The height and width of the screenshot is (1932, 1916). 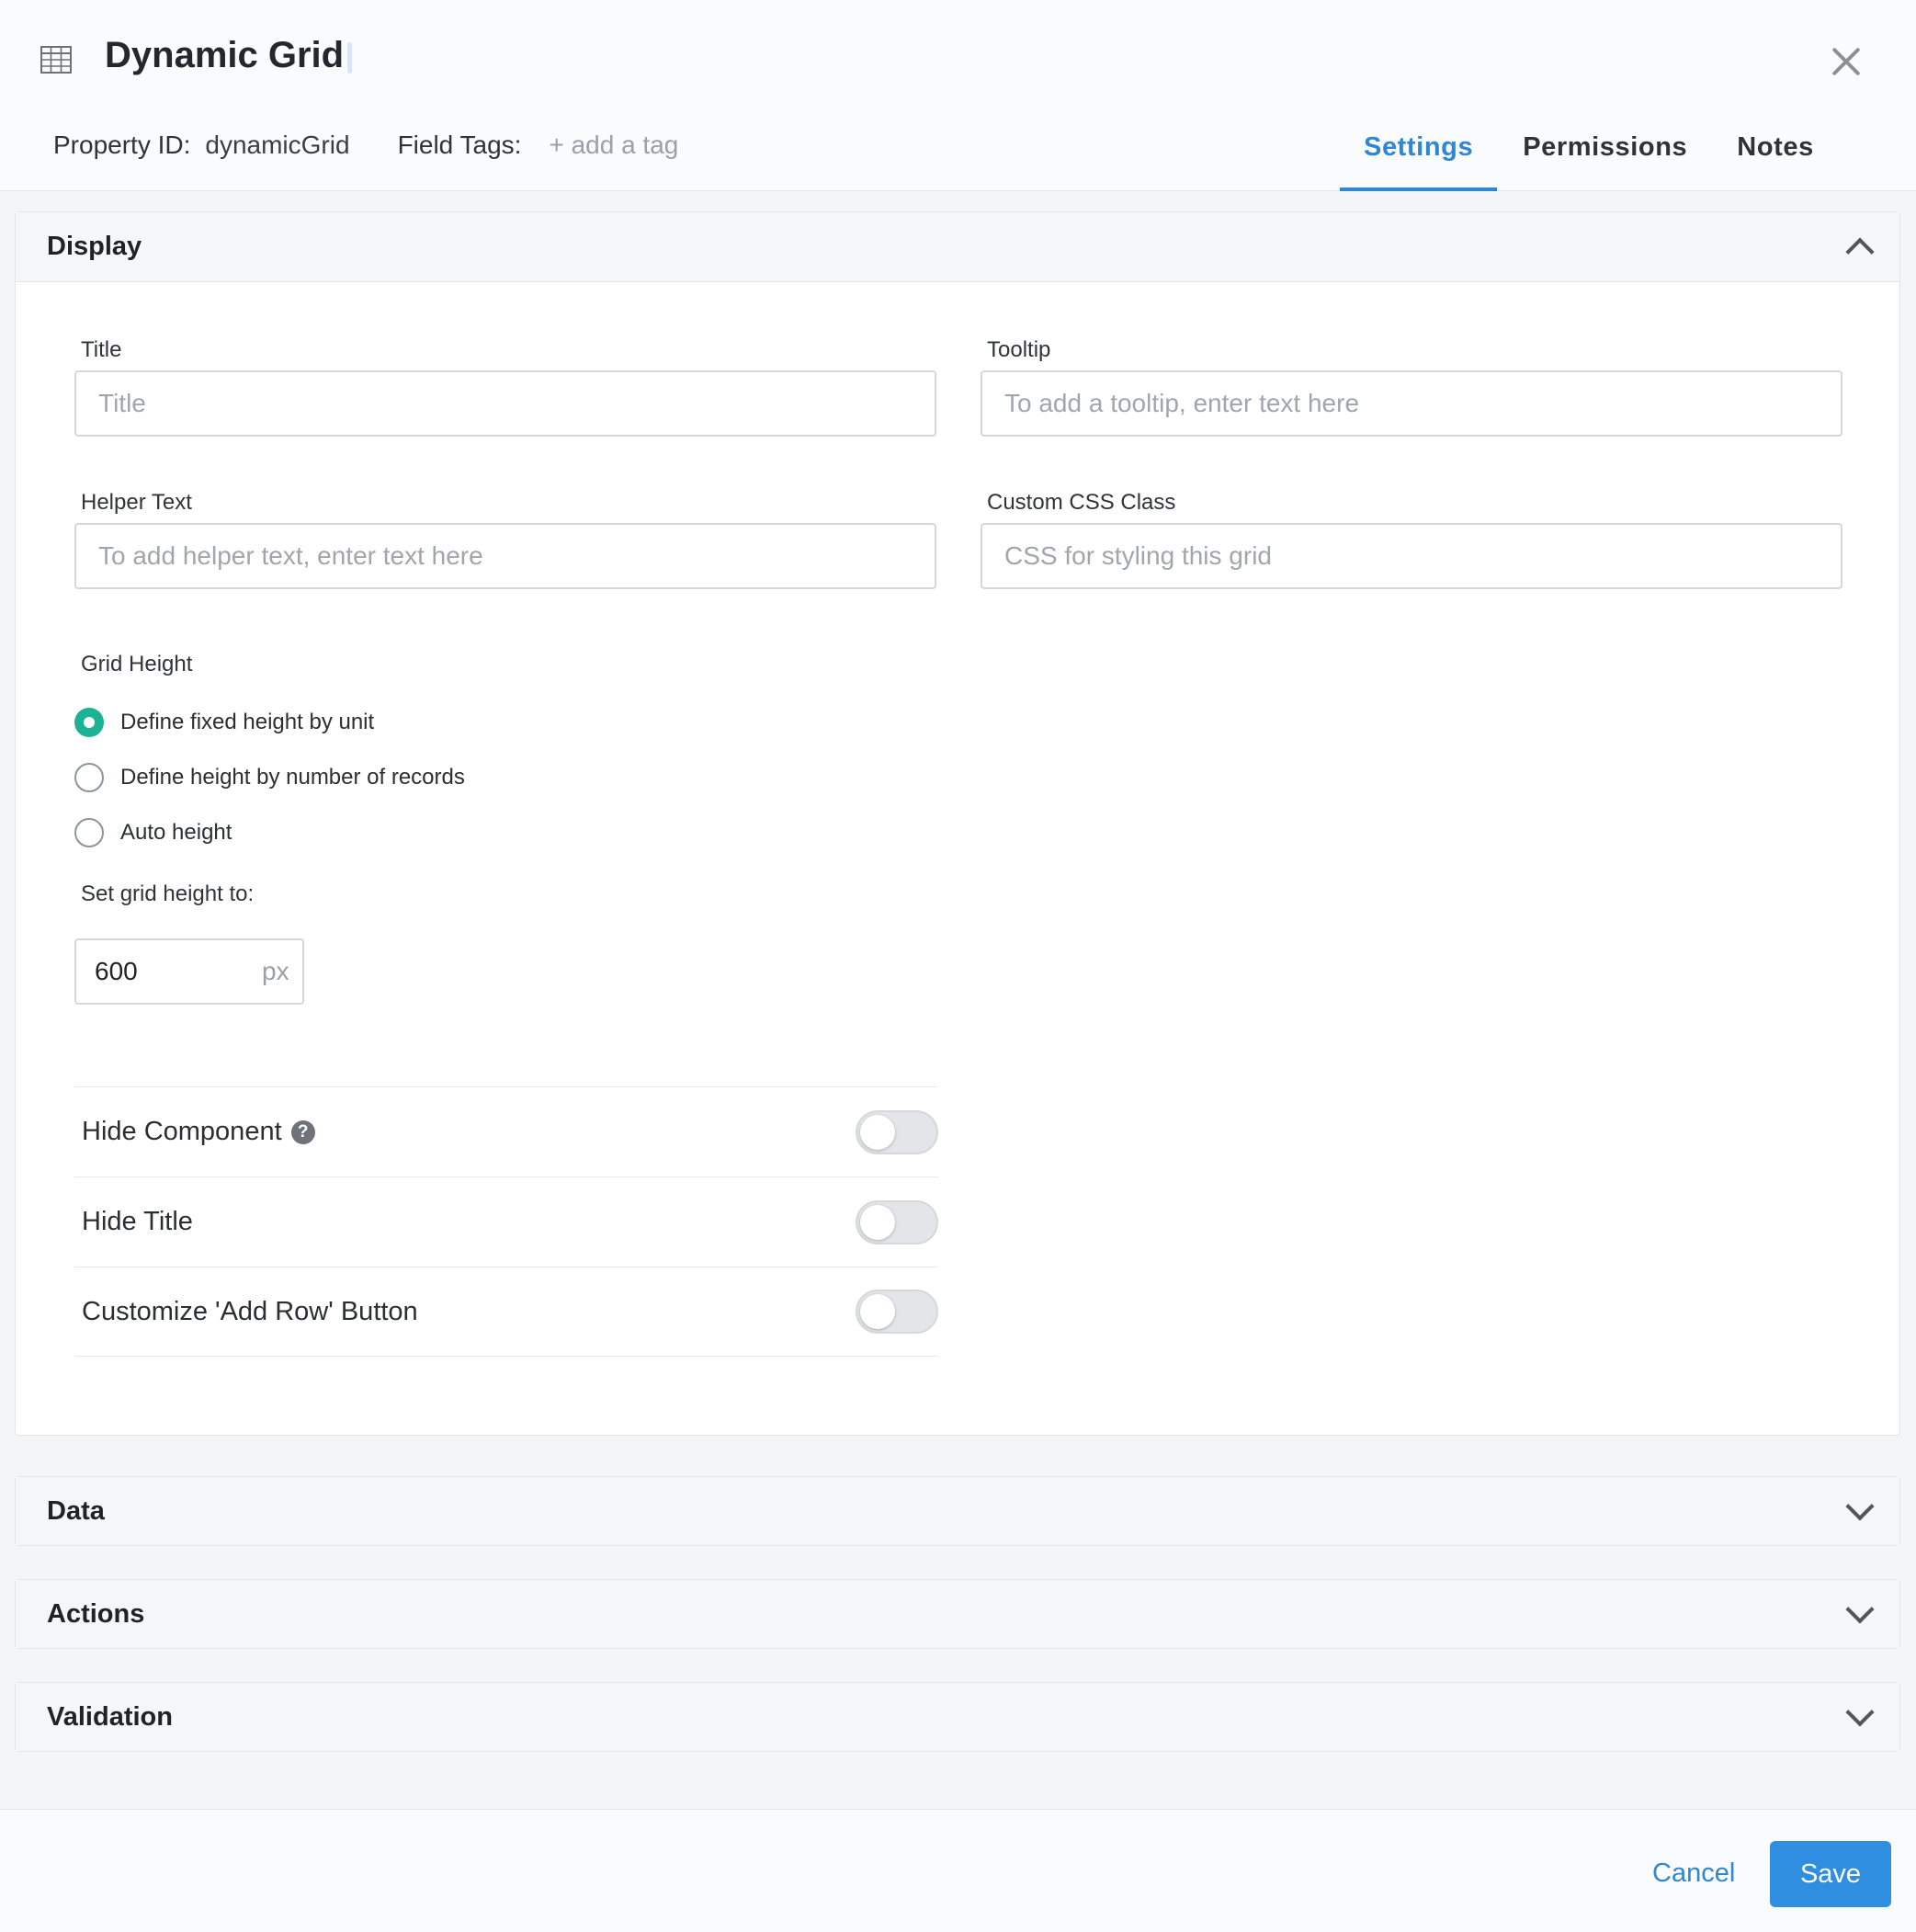 I want to click on table-grid-icon, so click(x=56, y=60).